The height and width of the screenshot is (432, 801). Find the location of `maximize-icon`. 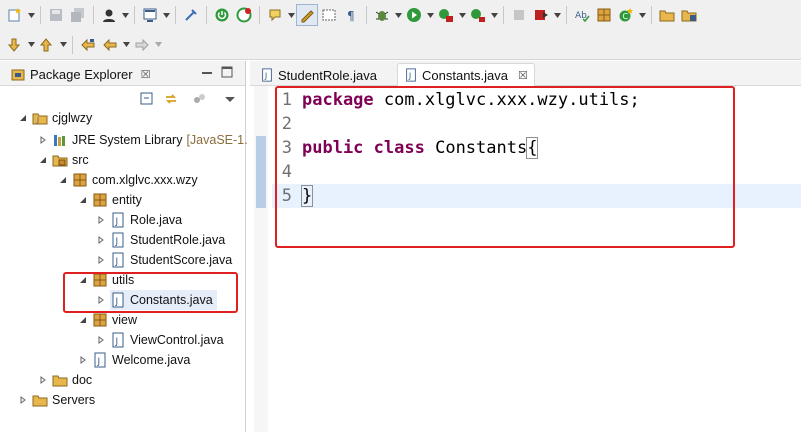

maximize-icon is located at coordinates (227, 72).